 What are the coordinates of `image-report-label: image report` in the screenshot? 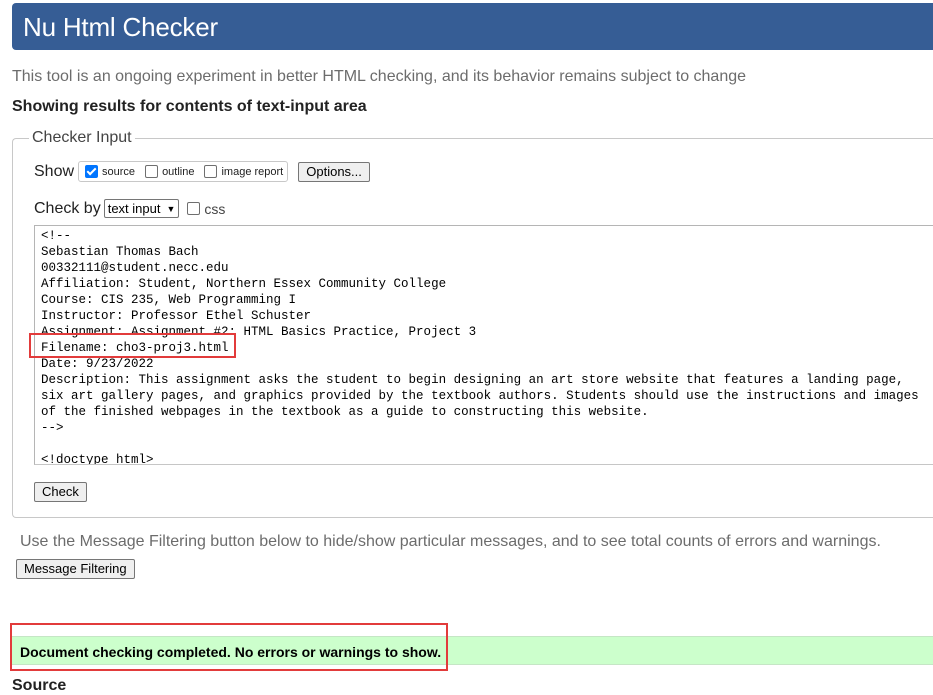 It's located at (252, 171).